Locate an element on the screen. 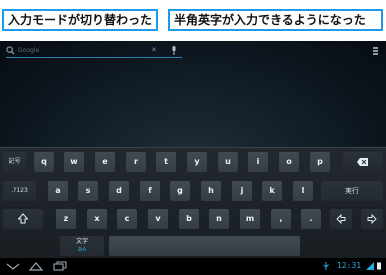  key-p: p is located at coordinates (320, 162).